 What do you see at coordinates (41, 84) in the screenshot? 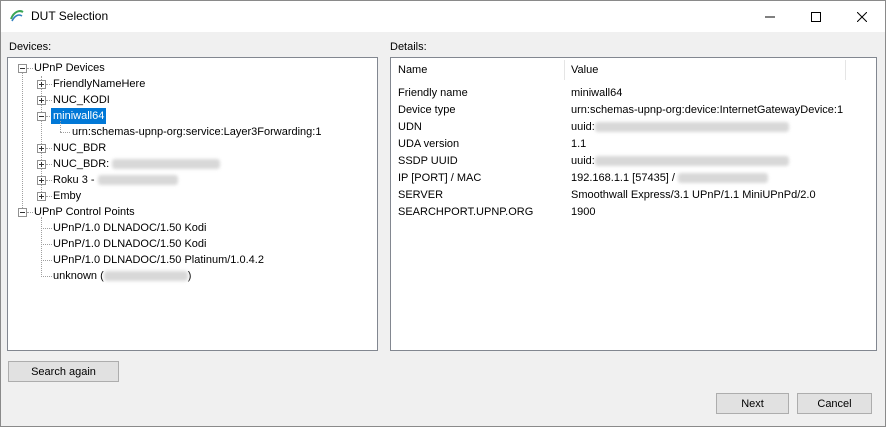
I see `expand-toggle-friendlynamehere` at bounding box center [41, 84].